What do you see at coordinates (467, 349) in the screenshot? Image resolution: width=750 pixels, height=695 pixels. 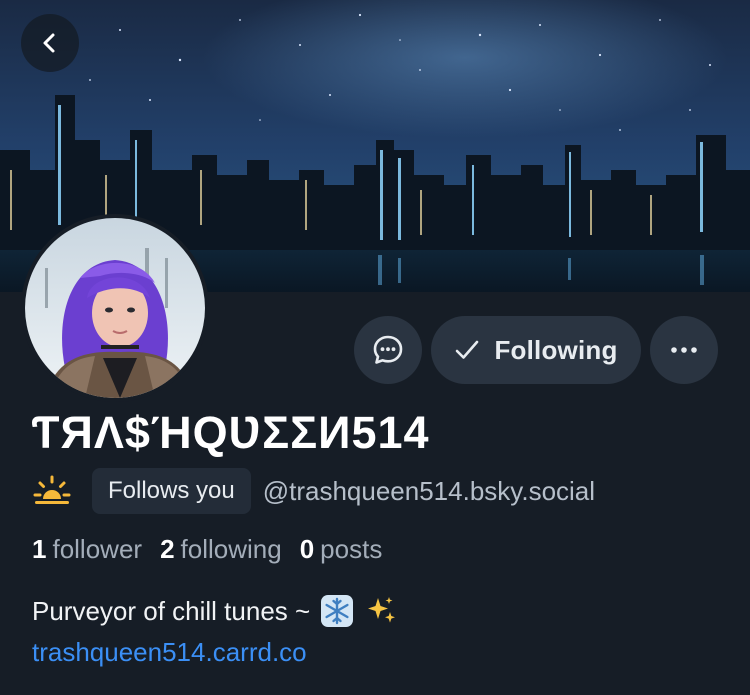 I see `checkmark-icon` at bounding box center [467, 349].